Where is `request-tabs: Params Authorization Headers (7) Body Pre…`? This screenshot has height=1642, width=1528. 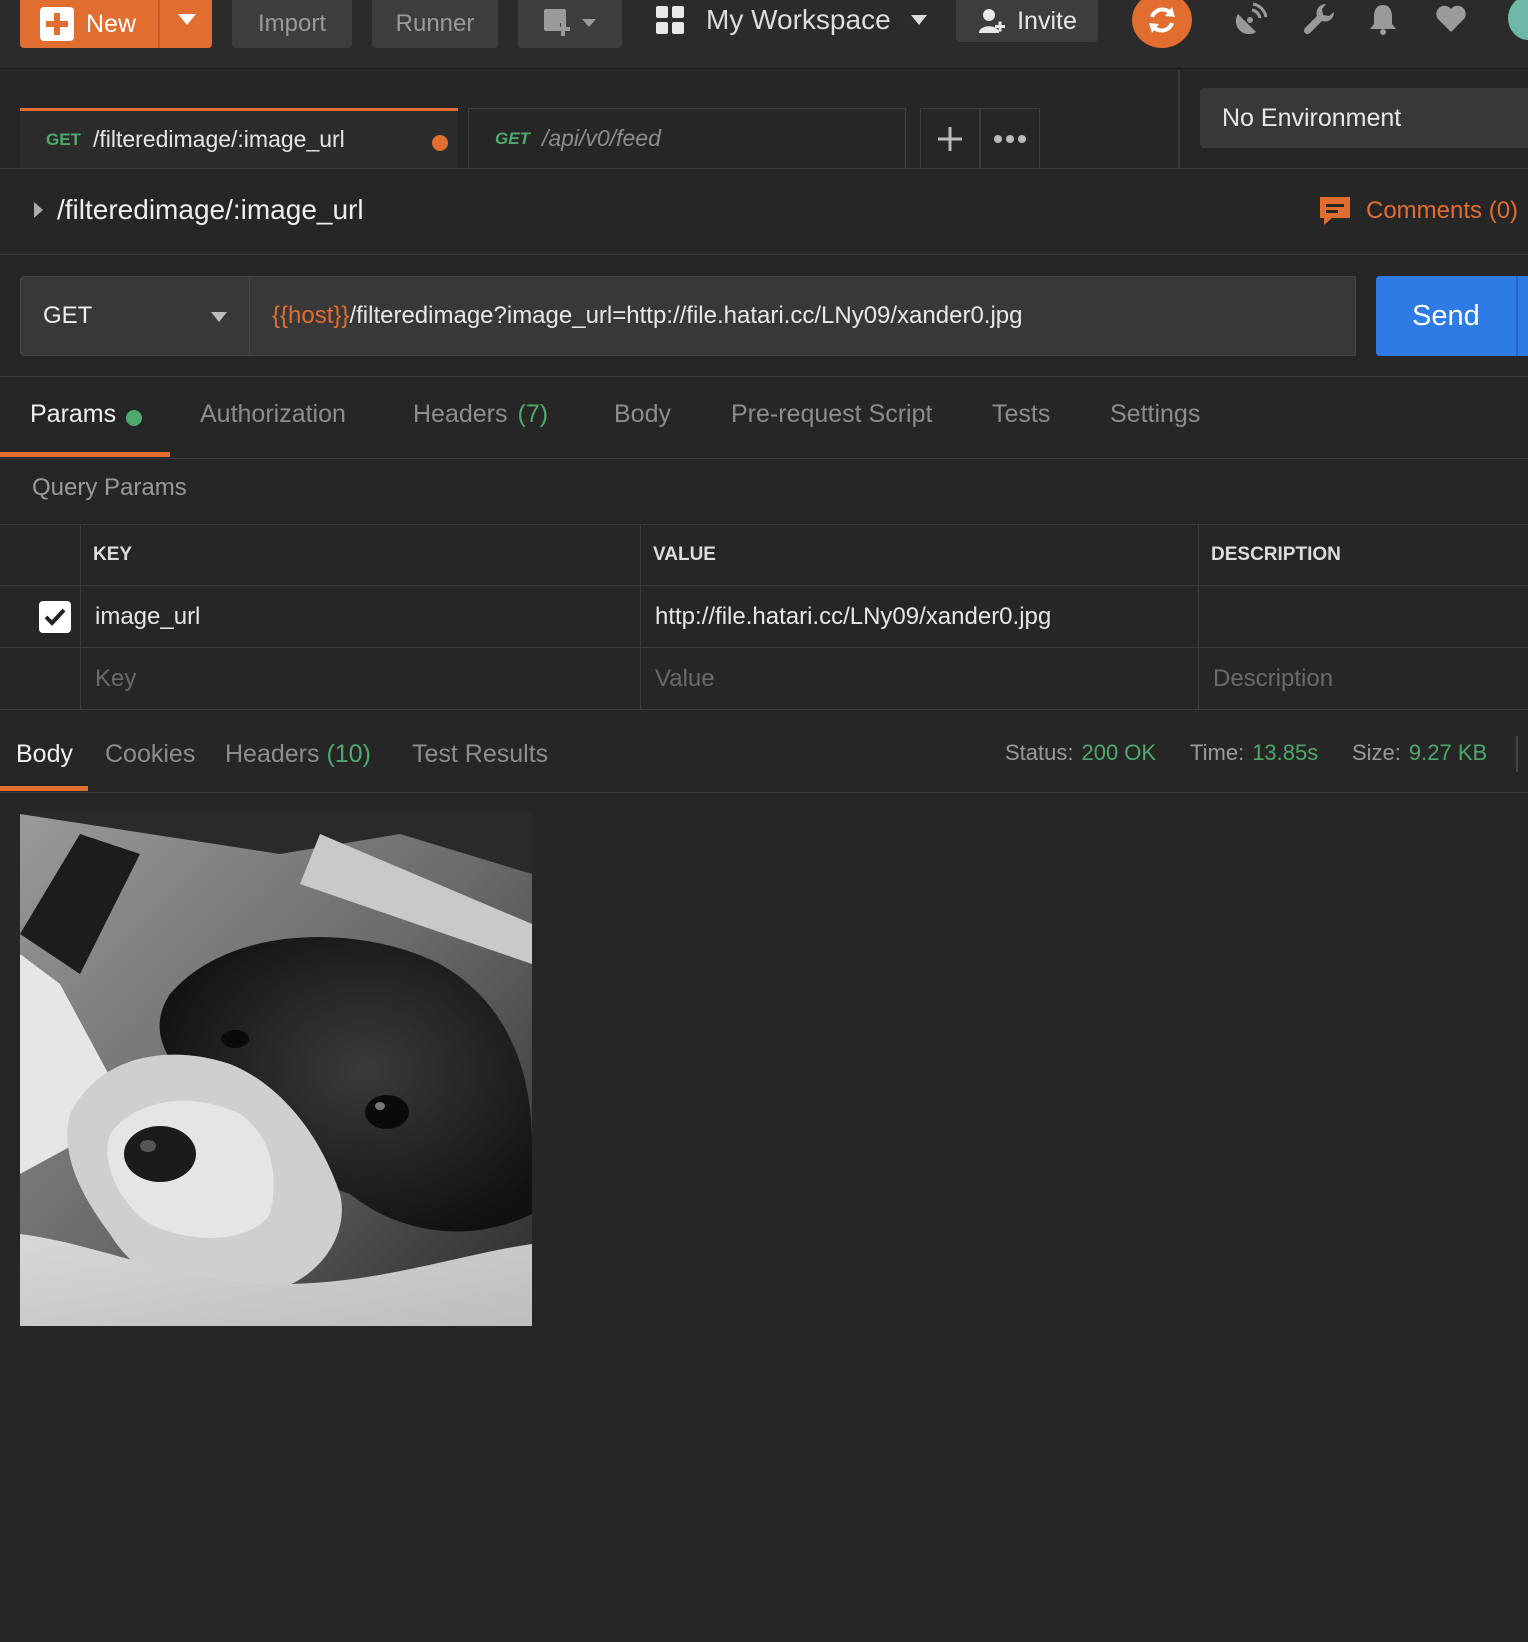
request-tabs: Params Authorization Headers (7) Body Pre… is located at coordinates (764, 428).